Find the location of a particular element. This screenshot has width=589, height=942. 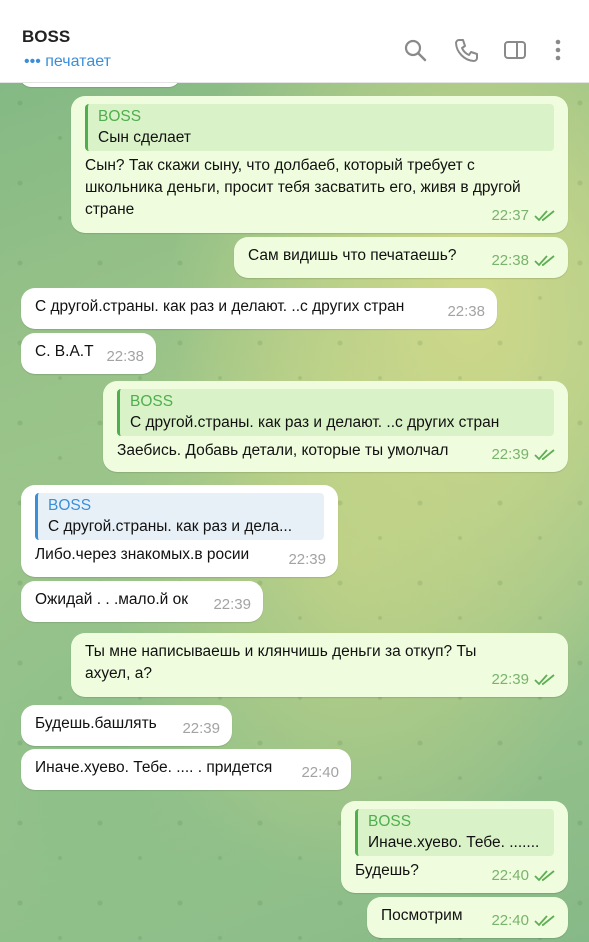

more-vertical-icon is located at coordinates (558, 50).